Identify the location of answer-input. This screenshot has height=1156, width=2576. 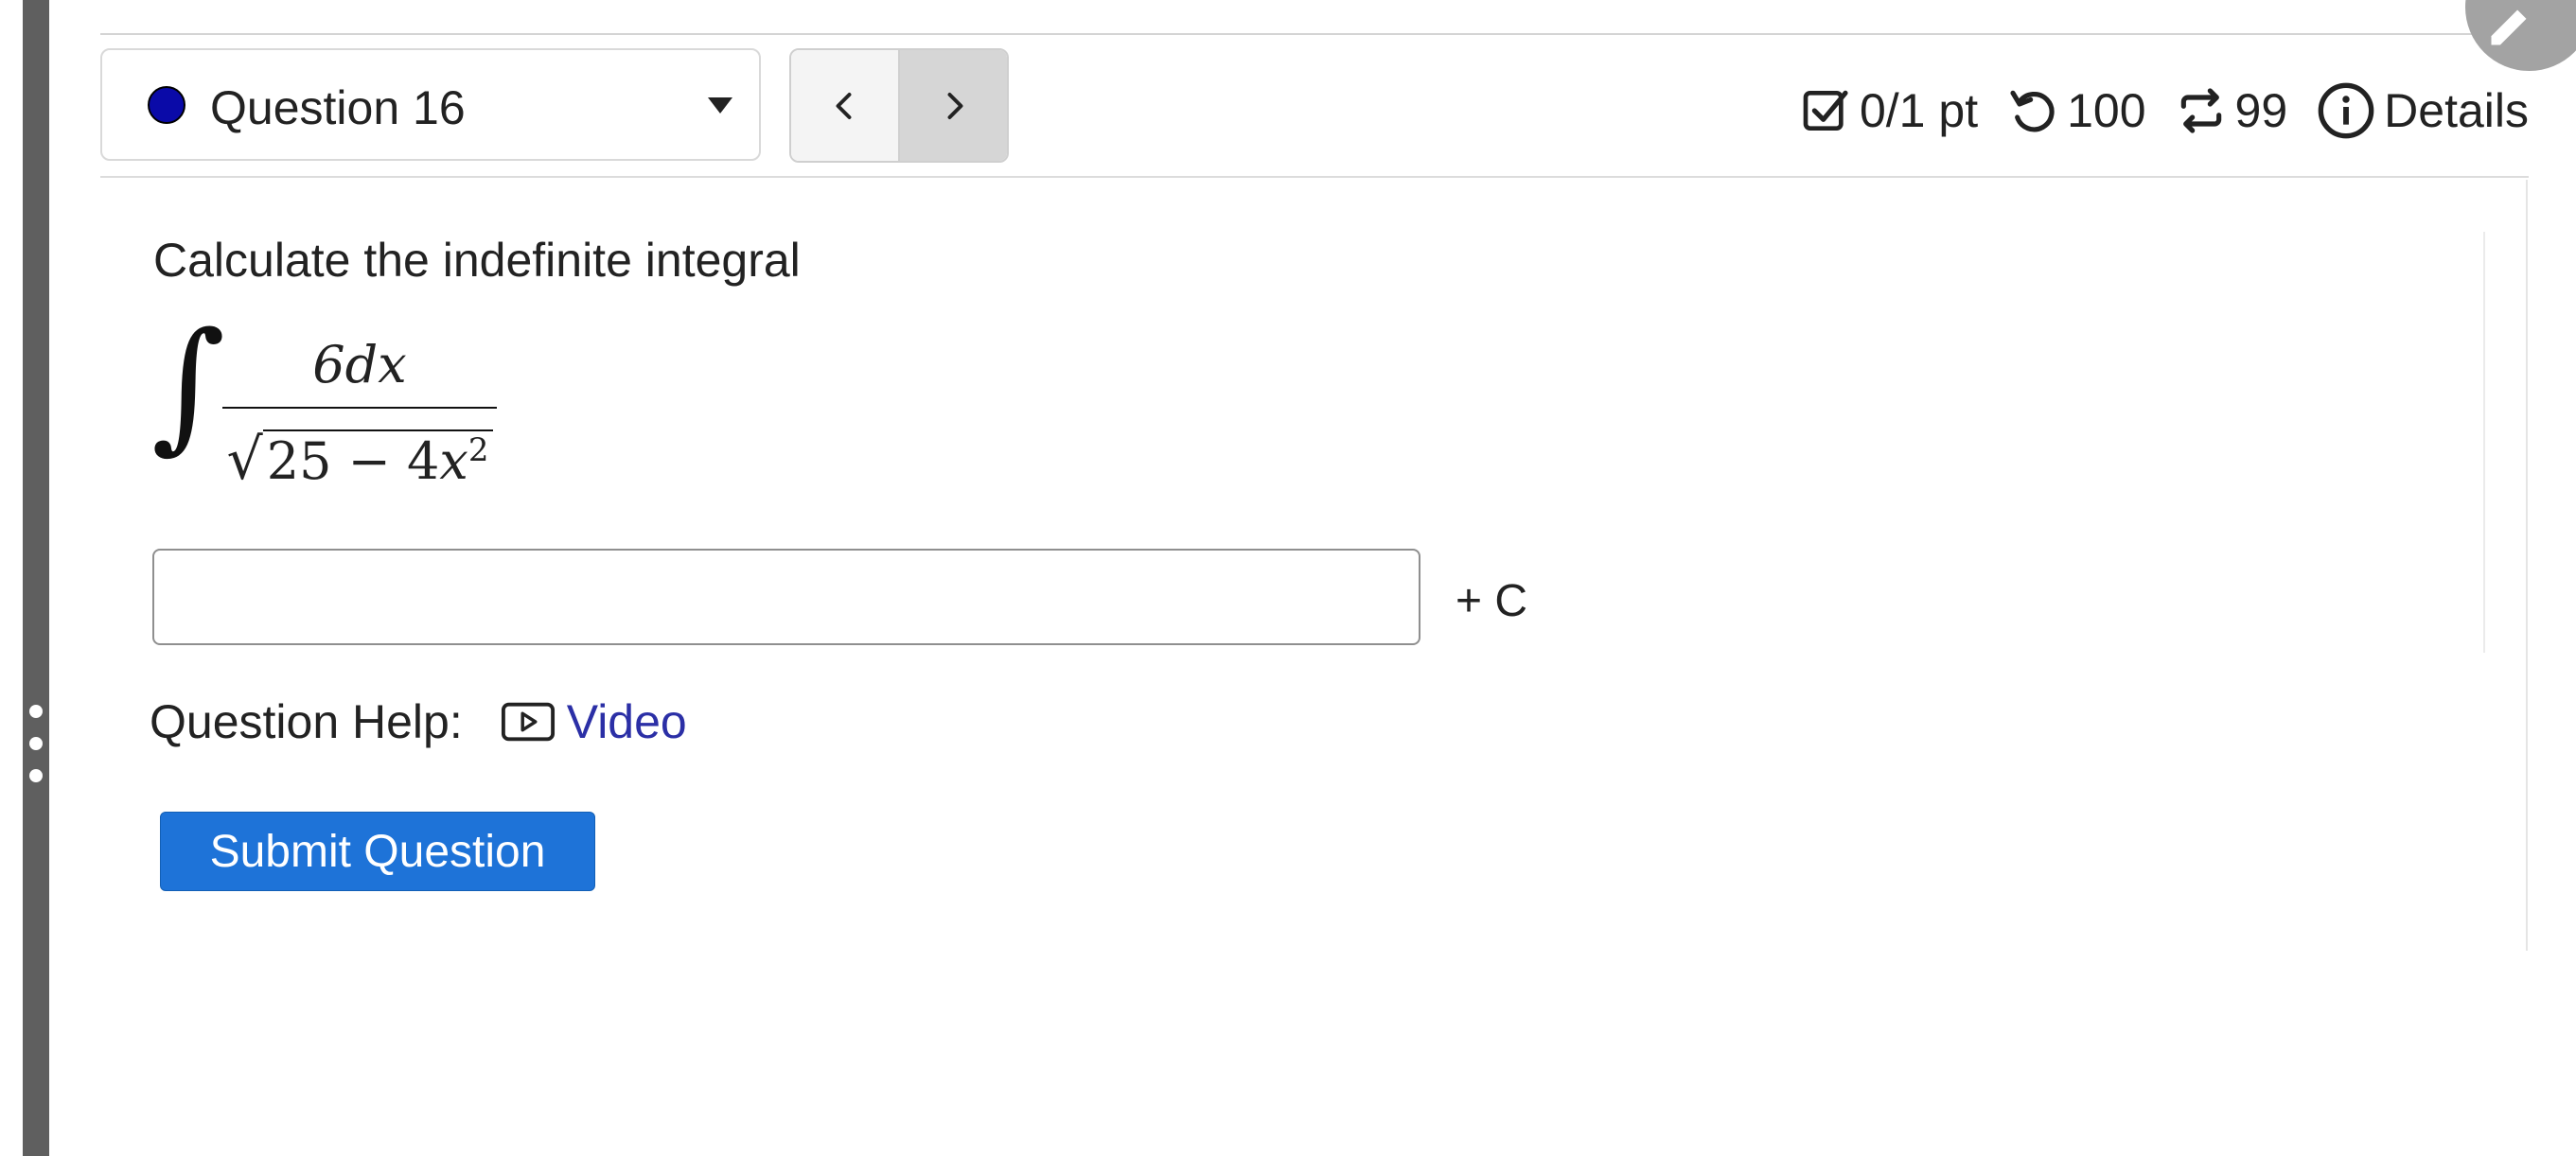
(786, 597).